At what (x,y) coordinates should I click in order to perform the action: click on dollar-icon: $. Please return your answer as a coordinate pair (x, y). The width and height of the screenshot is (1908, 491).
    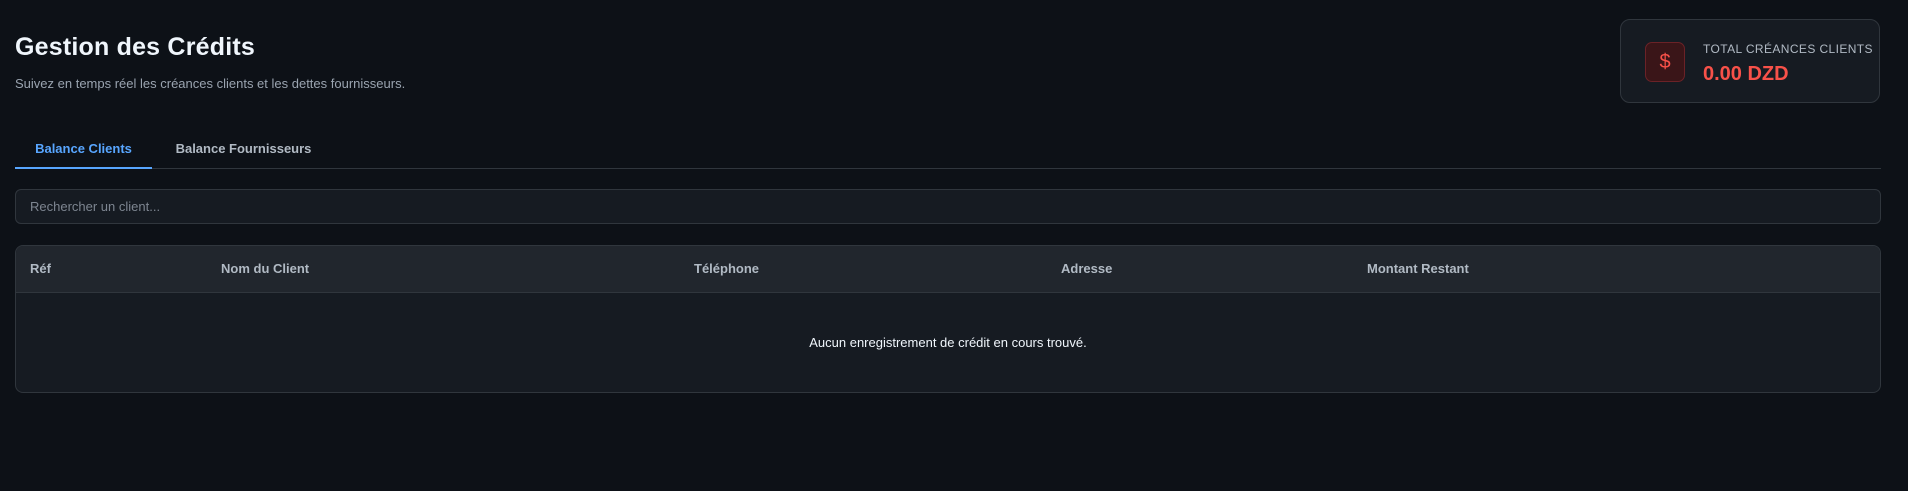
    Looking at the image, I should click on (1665, 62).